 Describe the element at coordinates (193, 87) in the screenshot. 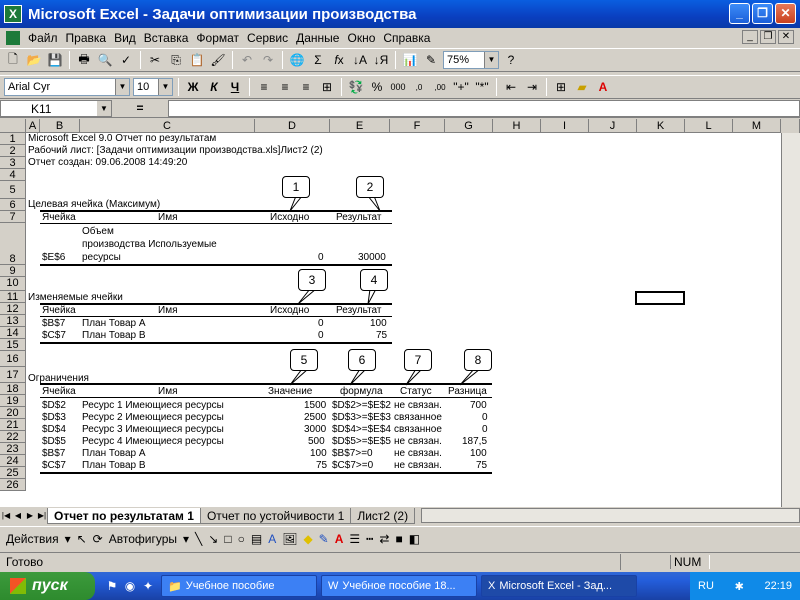

I see `bold-button: Ж` at that location.